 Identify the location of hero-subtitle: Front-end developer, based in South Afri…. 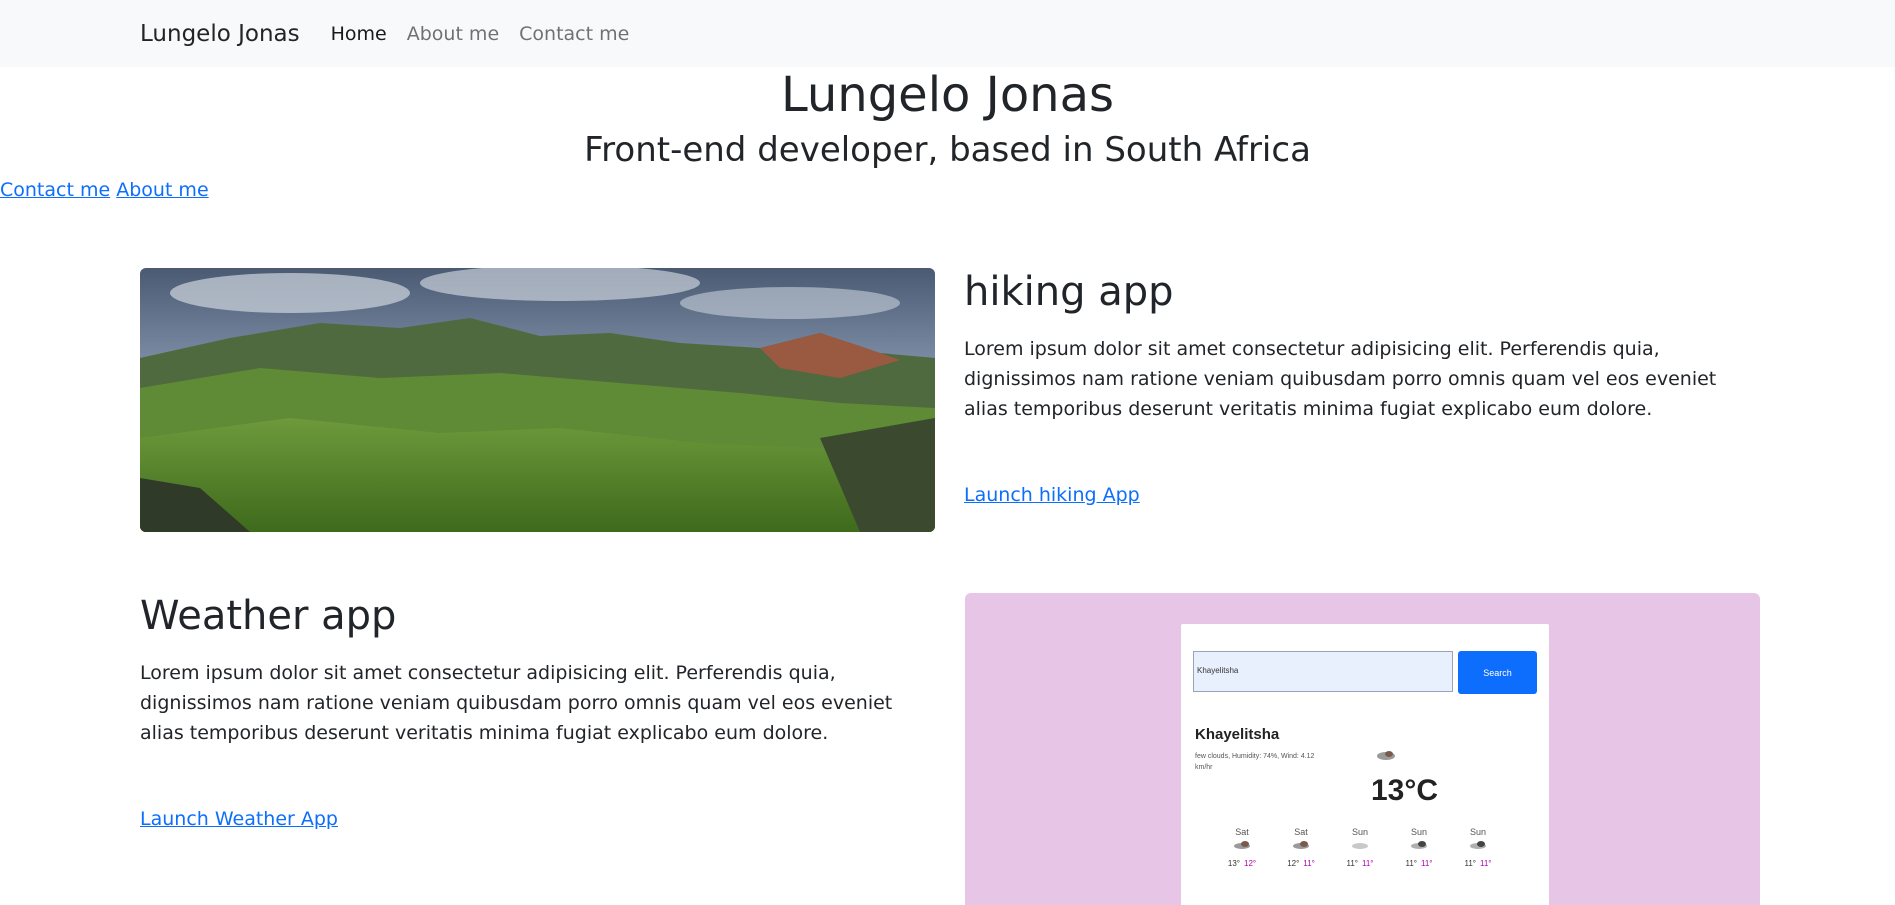
(947, 149).